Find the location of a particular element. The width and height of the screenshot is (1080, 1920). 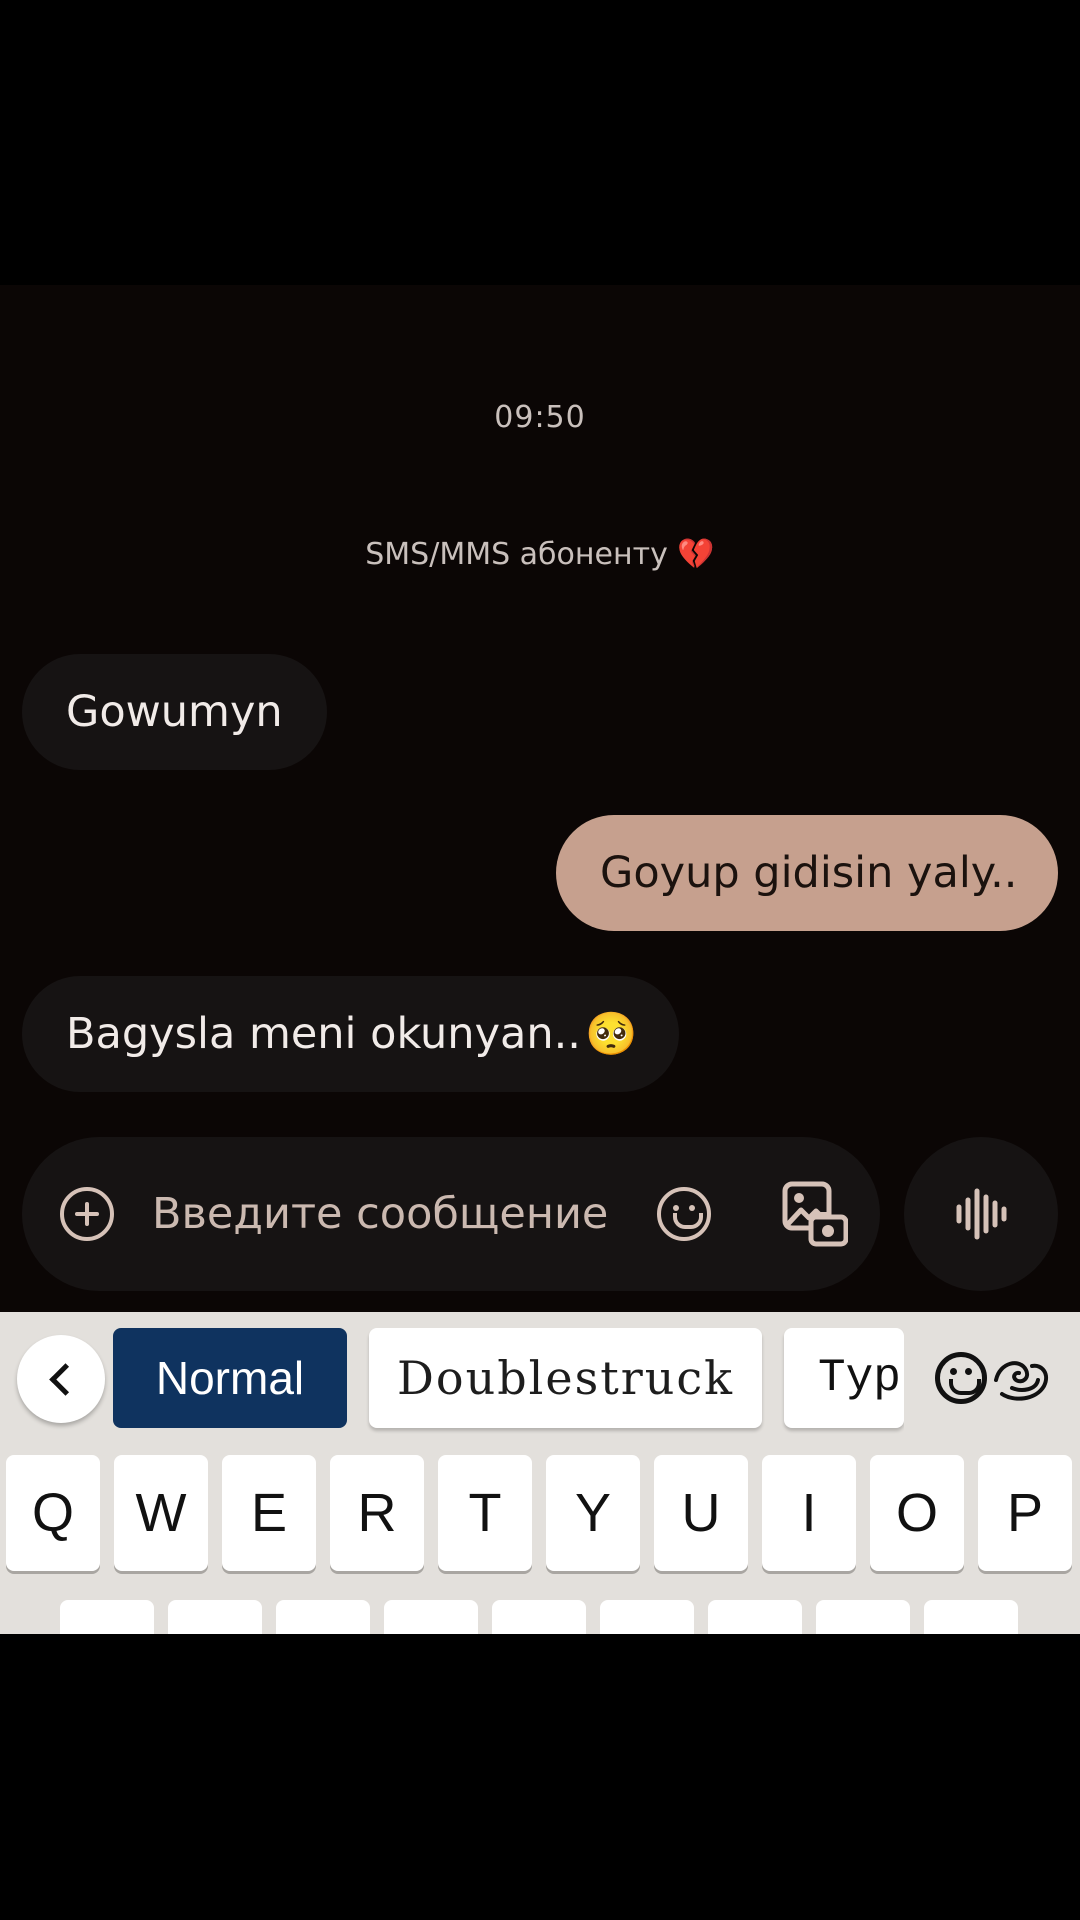

bottom-letterbox is located at coordinates (540, 1777).